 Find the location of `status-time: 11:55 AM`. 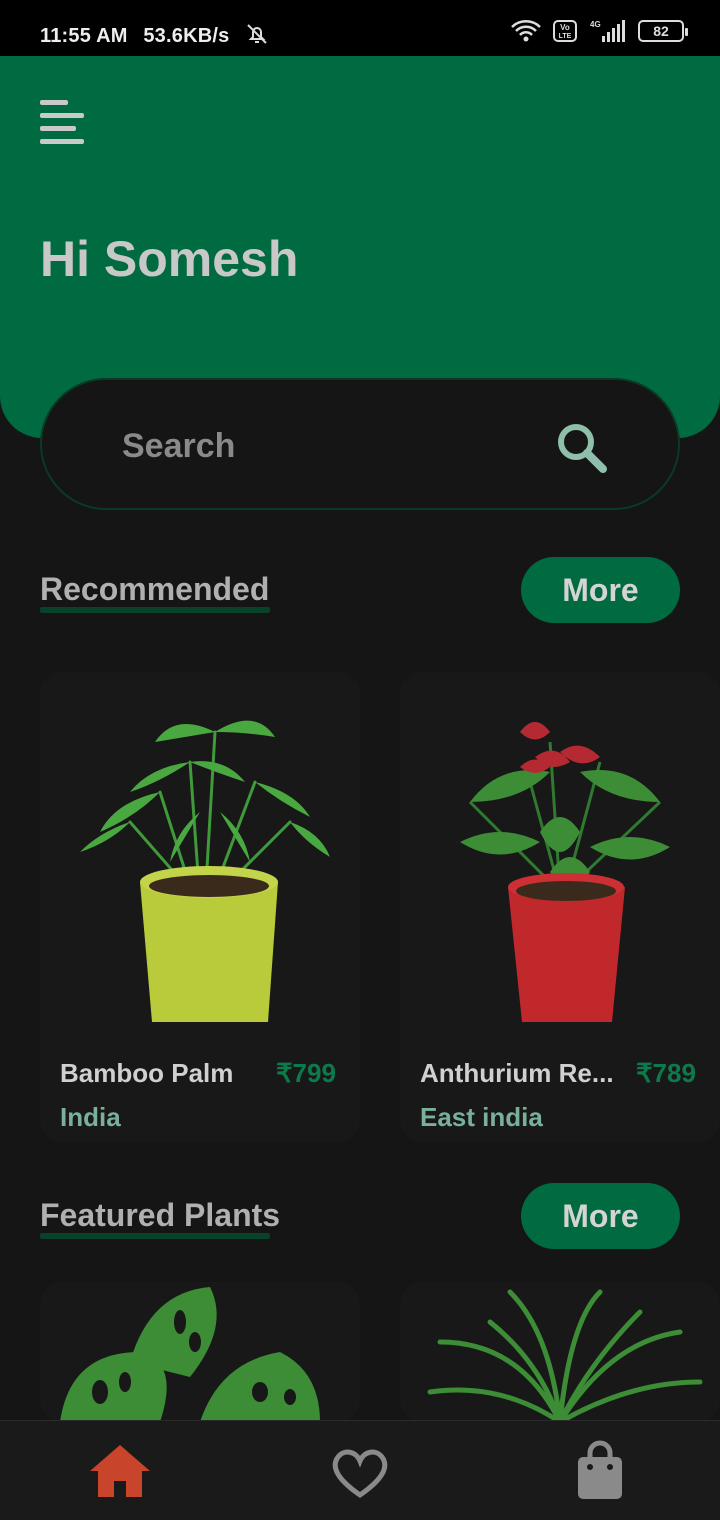

status-time: 11:55 AM is located at coordinates (84, 36).